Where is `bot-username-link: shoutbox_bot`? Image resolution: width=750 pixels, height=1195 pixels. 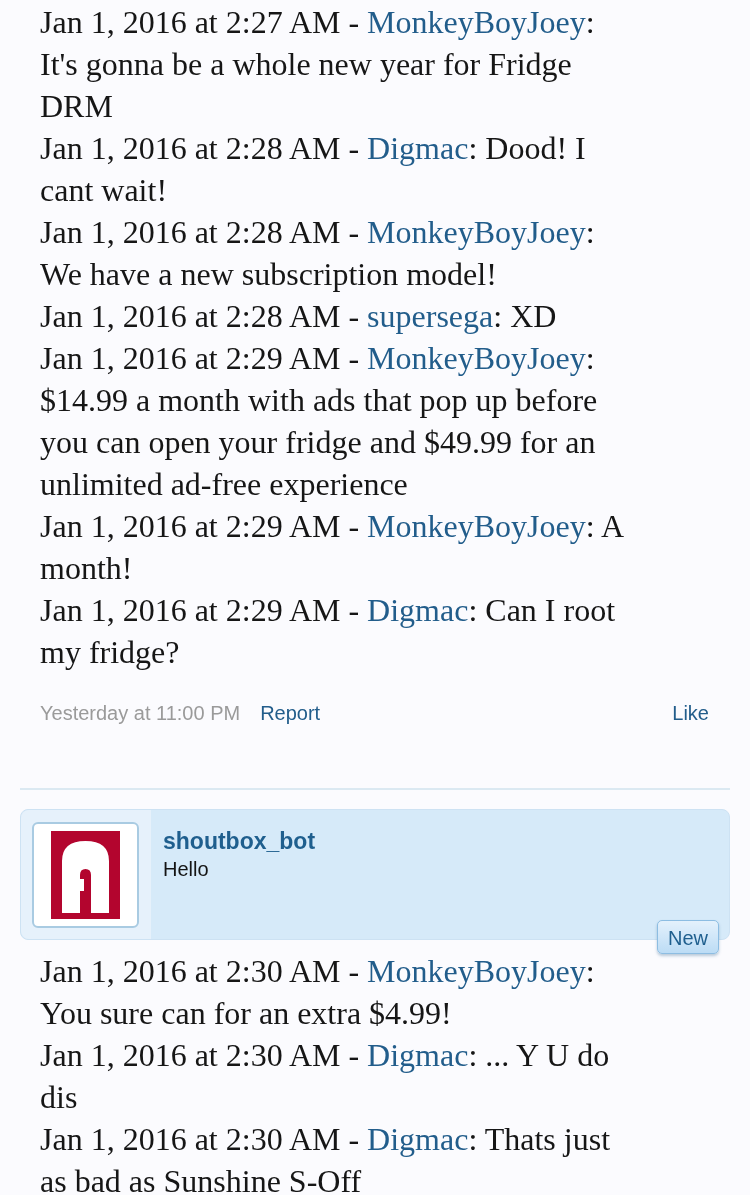
bot-username-link: shoutbox_bot is located at coordinates (239, 841).